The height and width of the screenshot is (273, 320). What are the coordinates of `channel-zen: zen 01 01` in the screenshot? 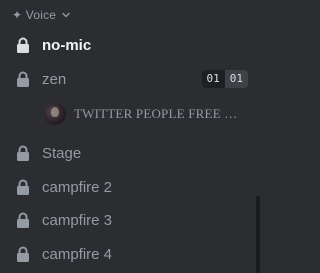 It's located at (130, 79).